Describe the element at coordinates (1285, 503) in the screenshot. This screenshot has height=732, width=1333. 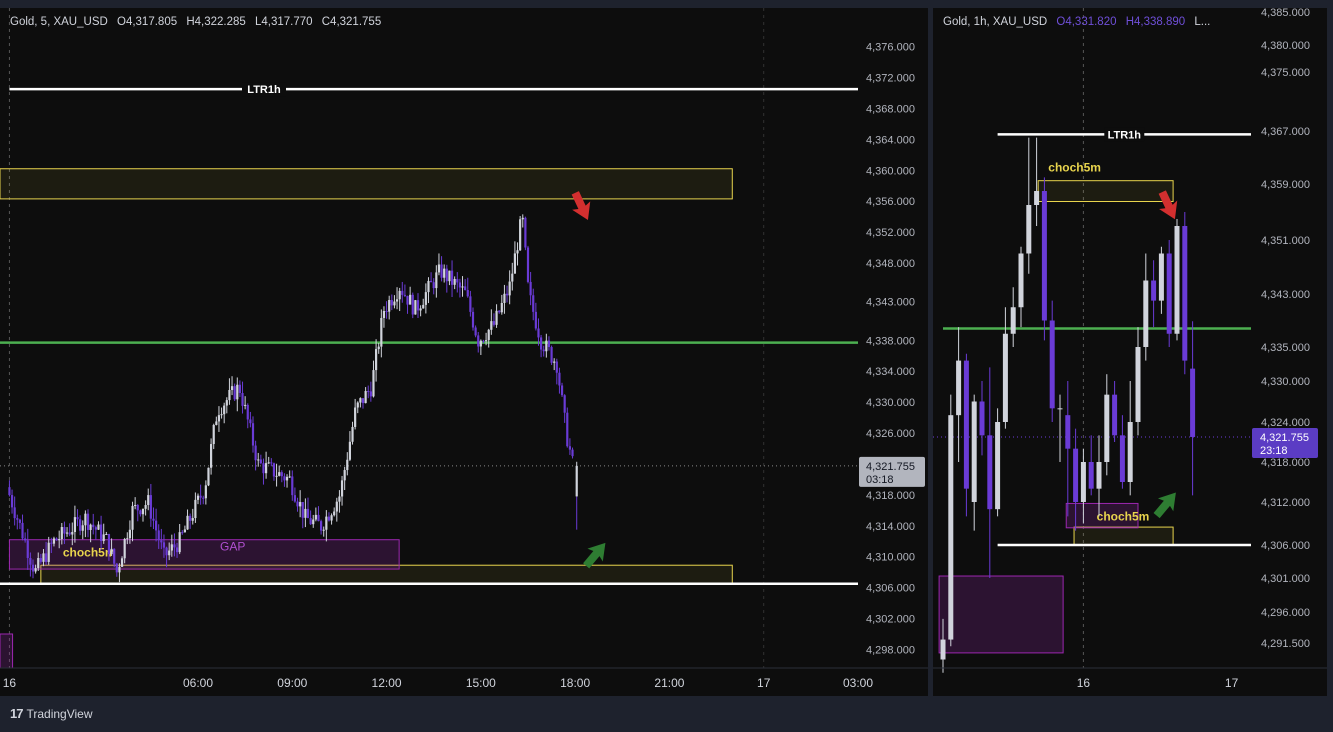
I see `price-tick-label: 4,312.000` at that location.